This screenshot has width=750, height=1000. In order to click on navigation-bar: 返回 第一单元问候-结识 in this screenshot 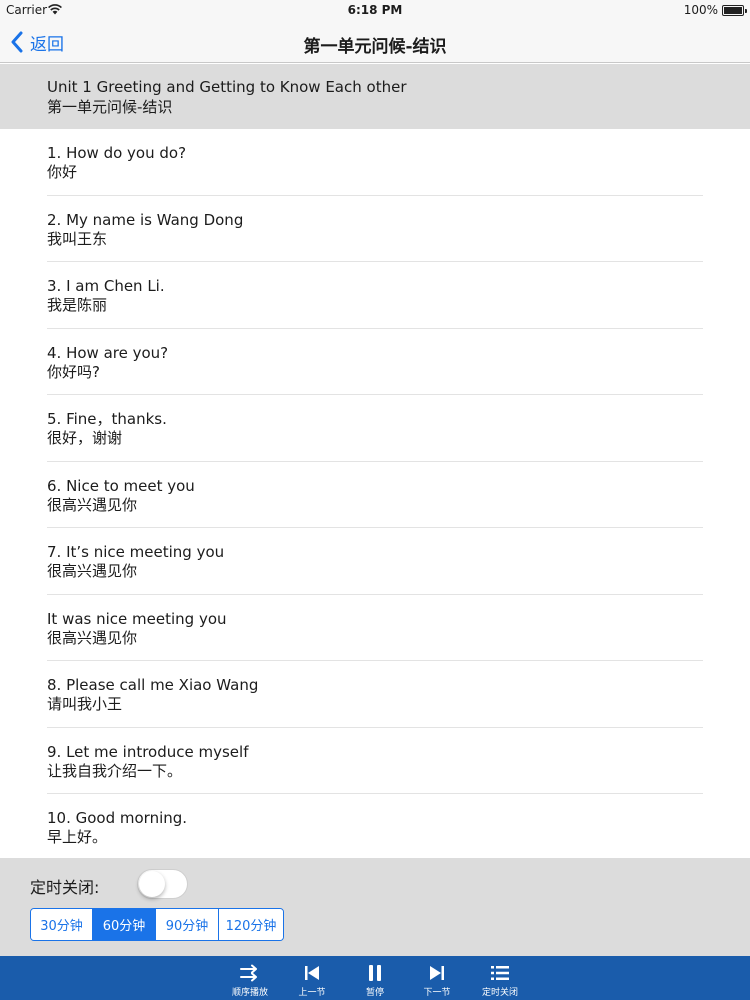, I will do `click(375, 42)`.